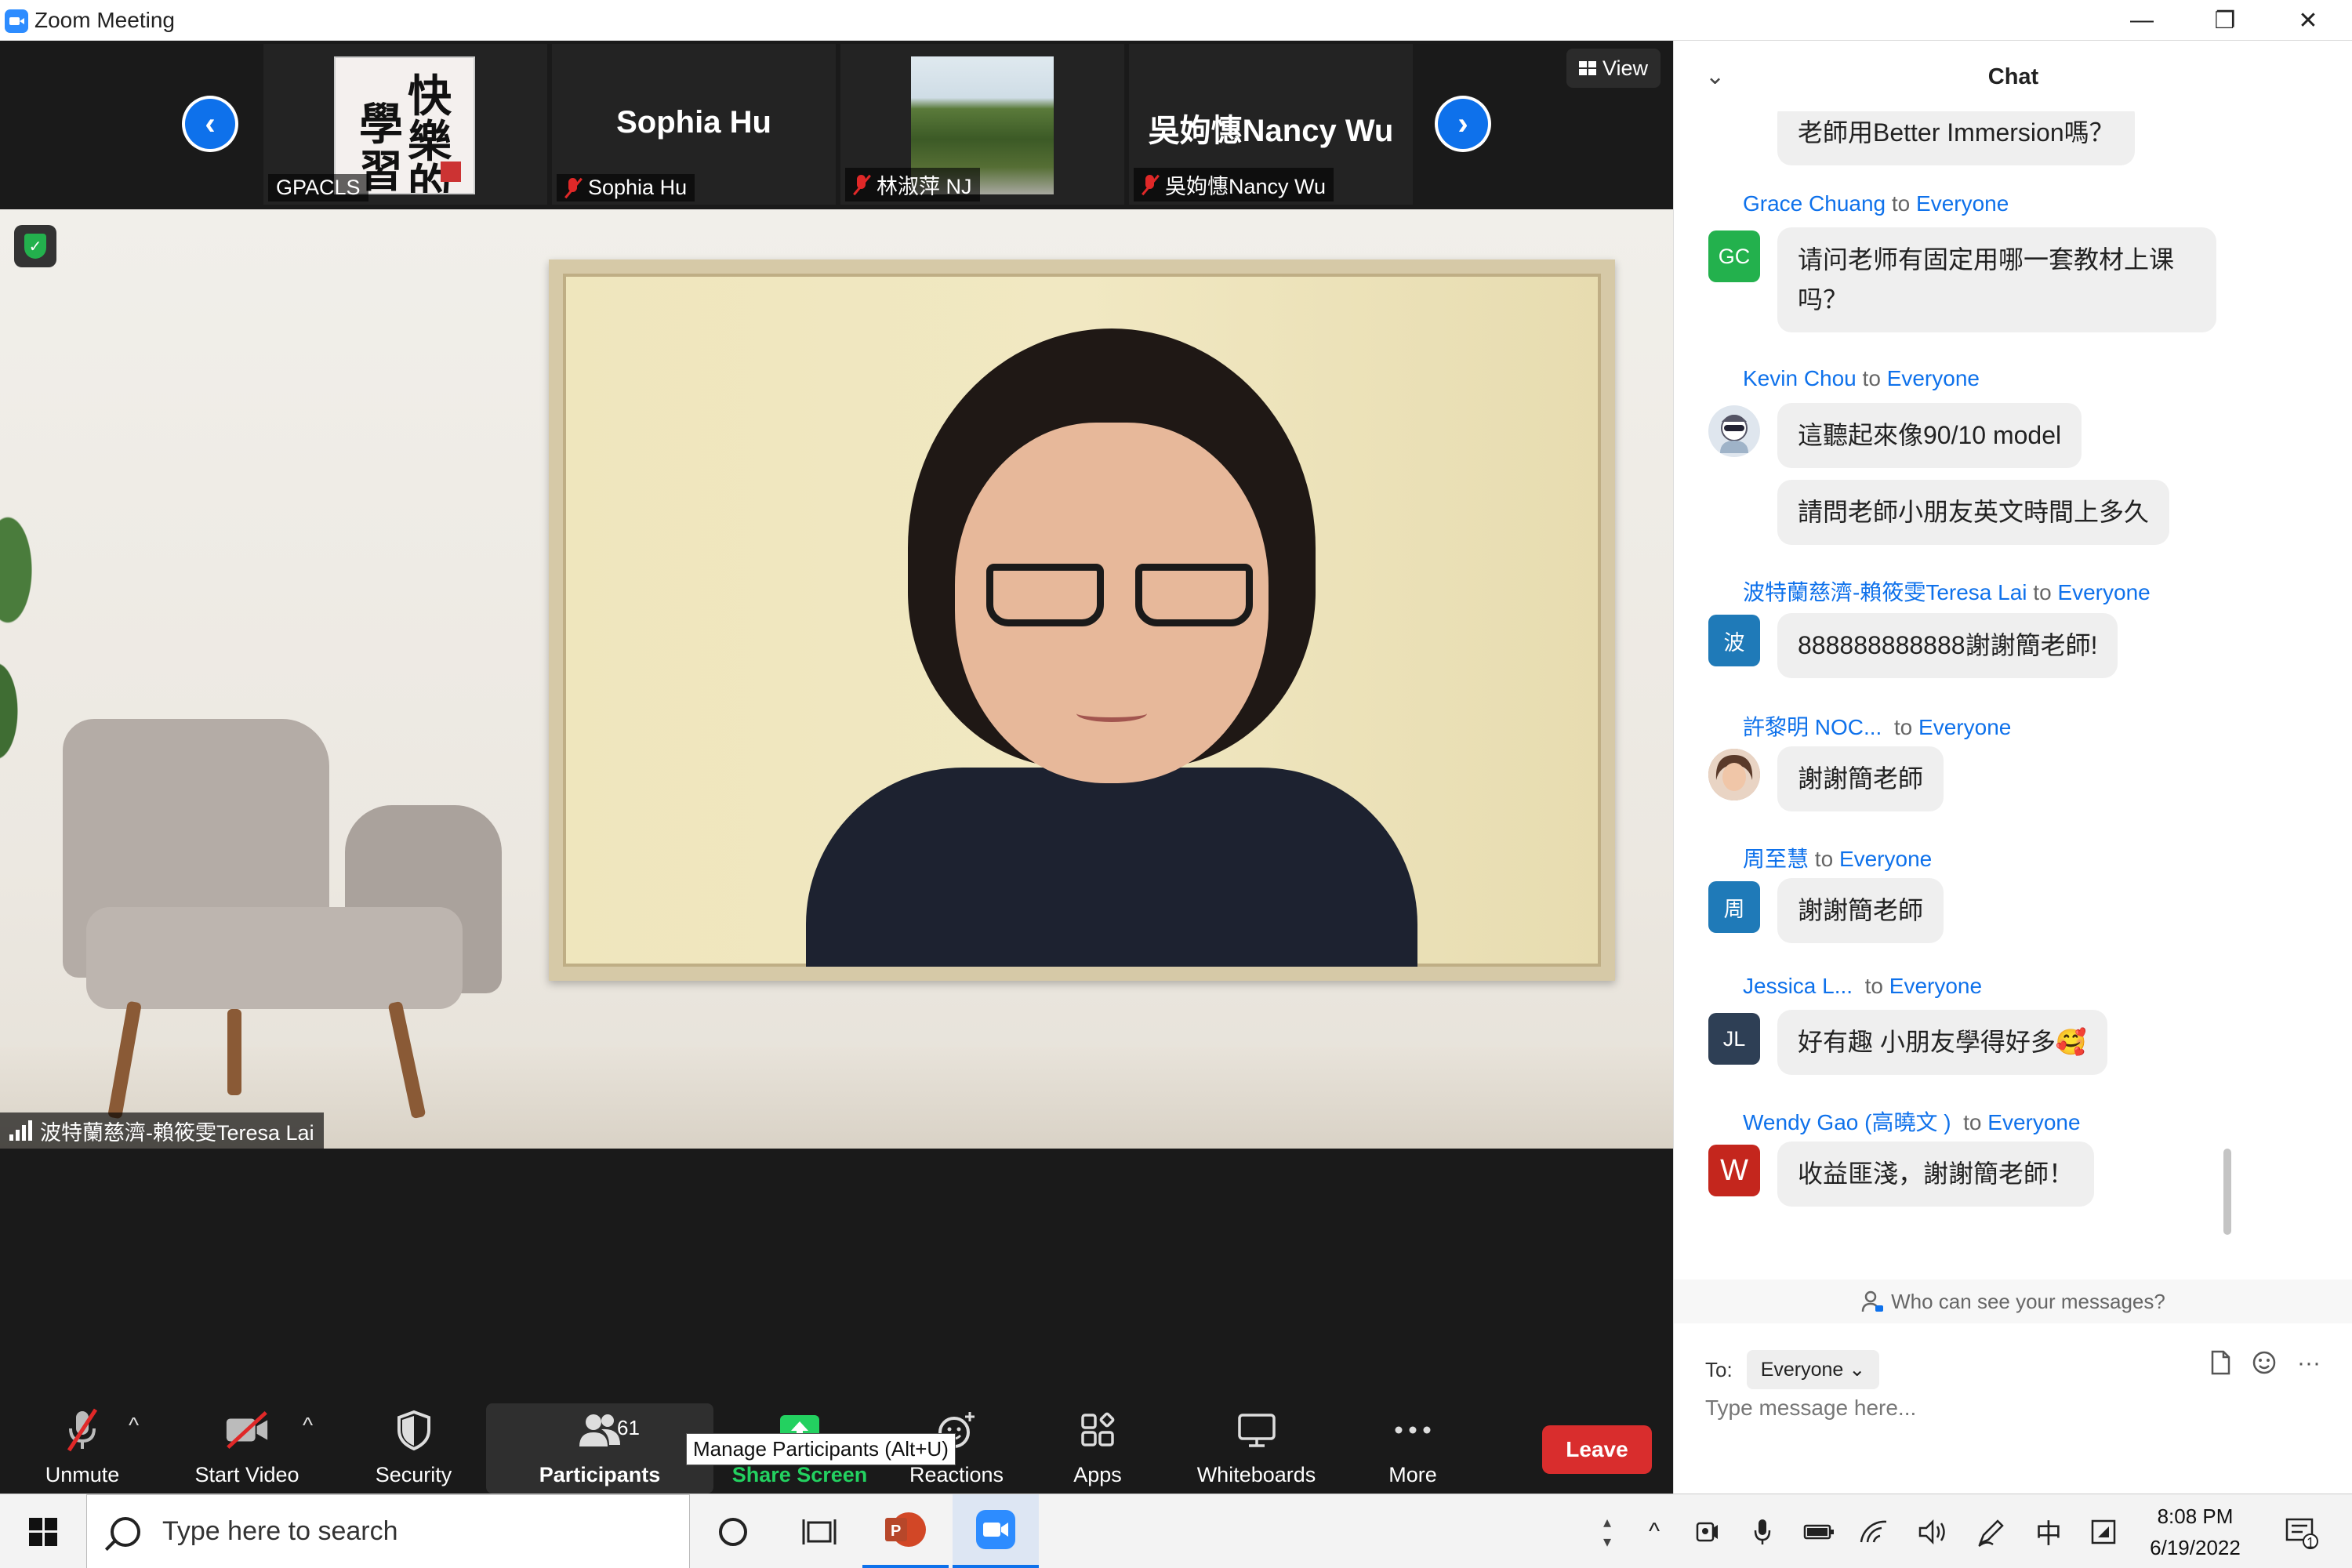  I want to click on close-button: ✕, so click(2308, 20).